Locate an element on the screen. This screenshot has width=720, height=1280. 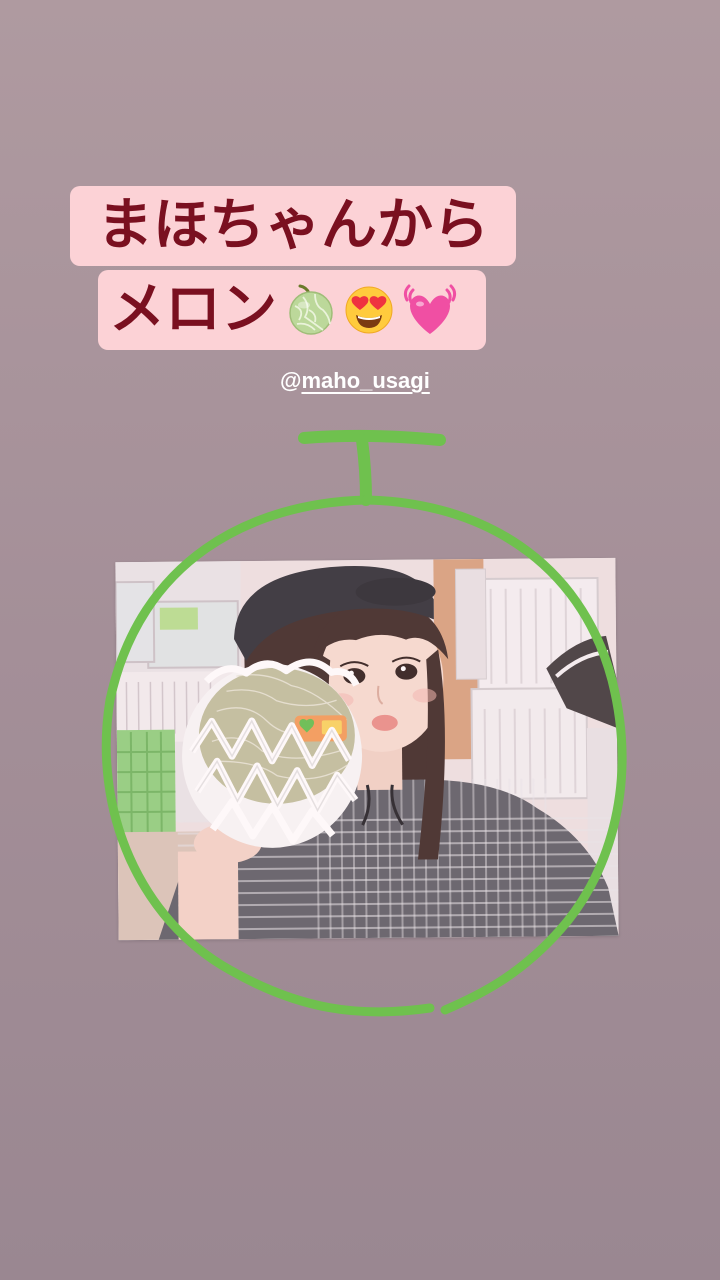
melon-emoji-icon is located at coordinates (311, 310).